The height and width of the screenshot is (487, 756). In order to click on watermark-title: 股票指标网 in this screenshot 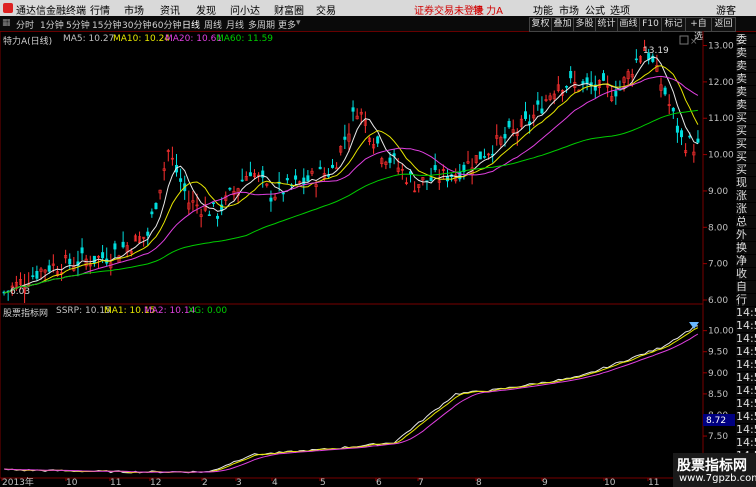, I will do `click(712, 466)`.